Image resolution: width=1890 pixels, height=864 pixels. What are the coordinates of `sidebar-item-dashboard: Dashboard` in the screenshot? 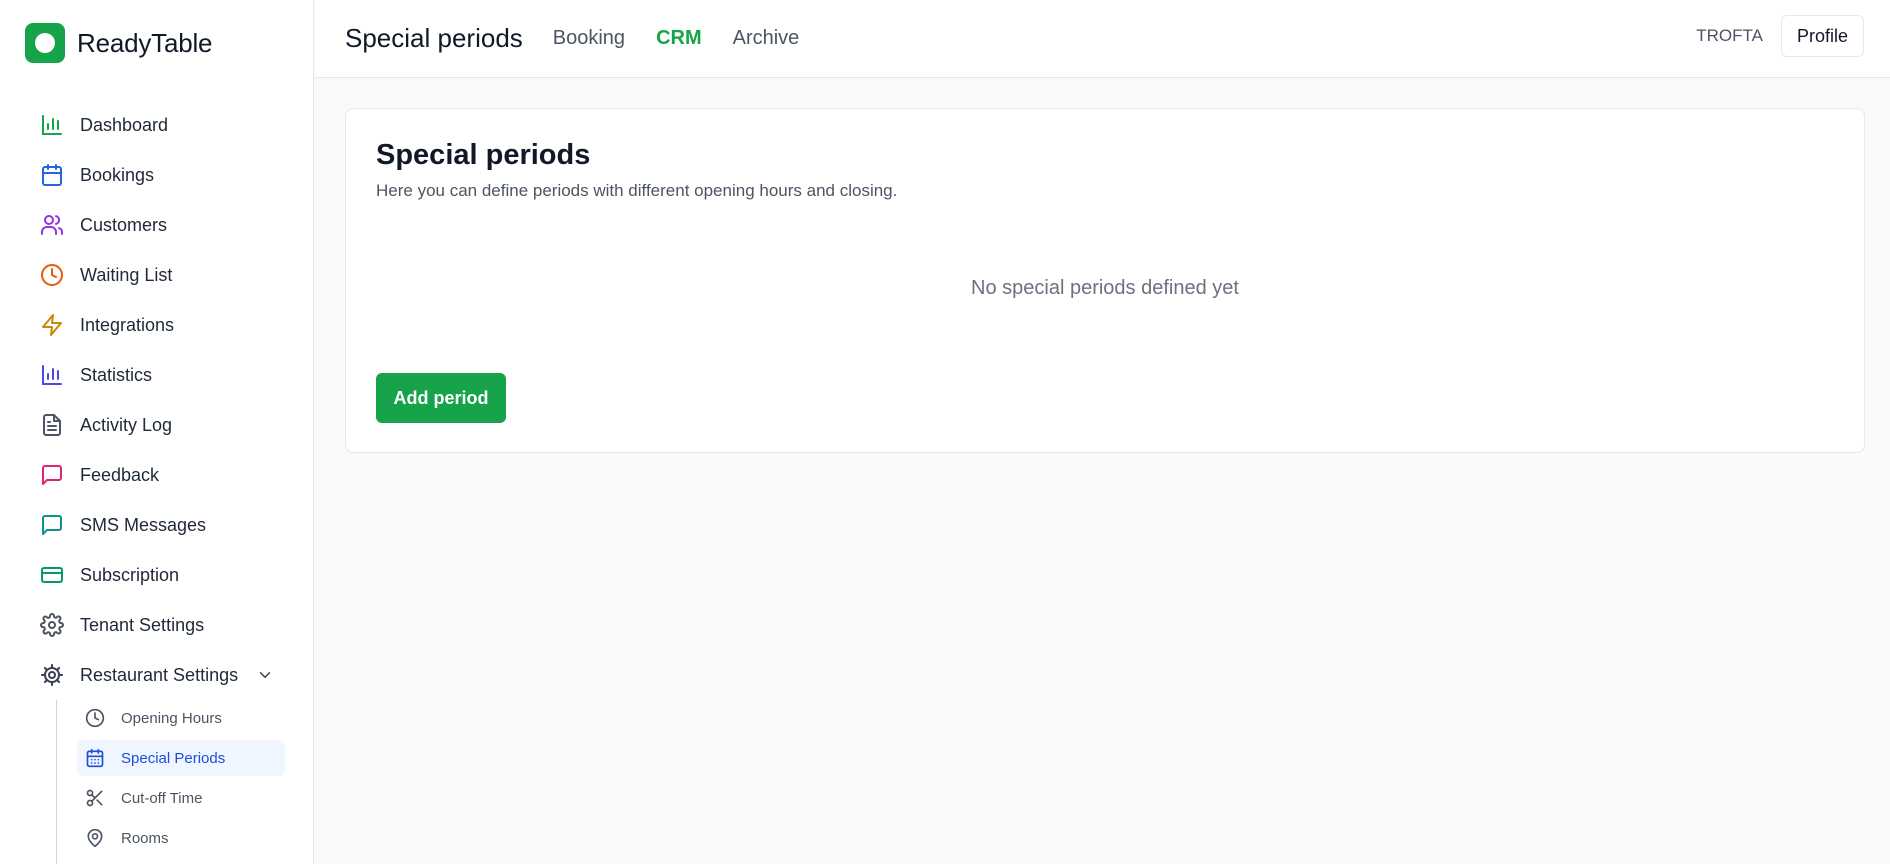 It's located at (156, 125).